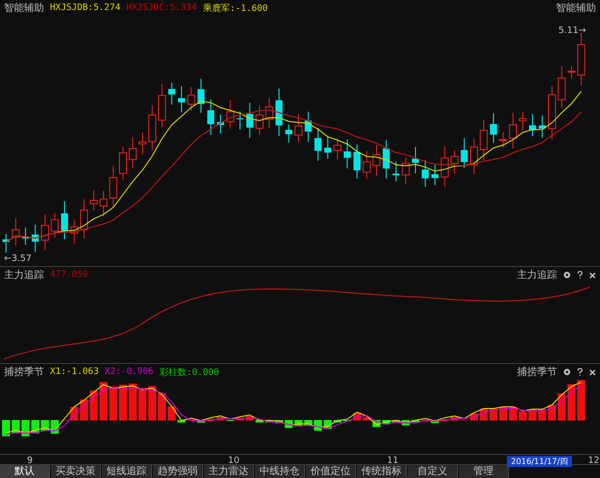  Describe the element at coordinates (24, 8) in the screenshot. I see `panel-title: 智能辅助` at that location.